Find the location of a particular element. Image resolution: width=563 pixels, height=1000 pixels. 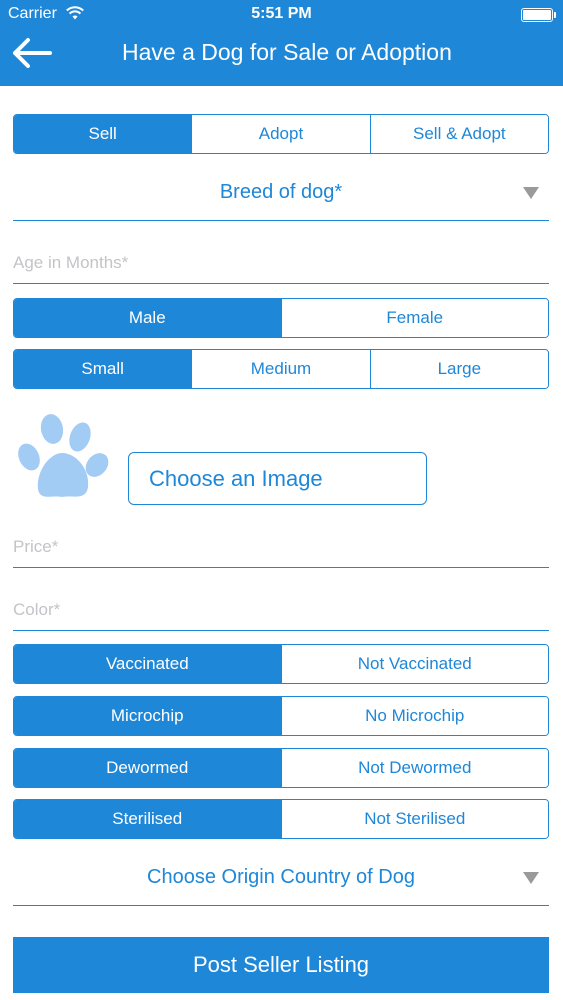

option-microchip: Microchip is located at coordinates (147, 716).